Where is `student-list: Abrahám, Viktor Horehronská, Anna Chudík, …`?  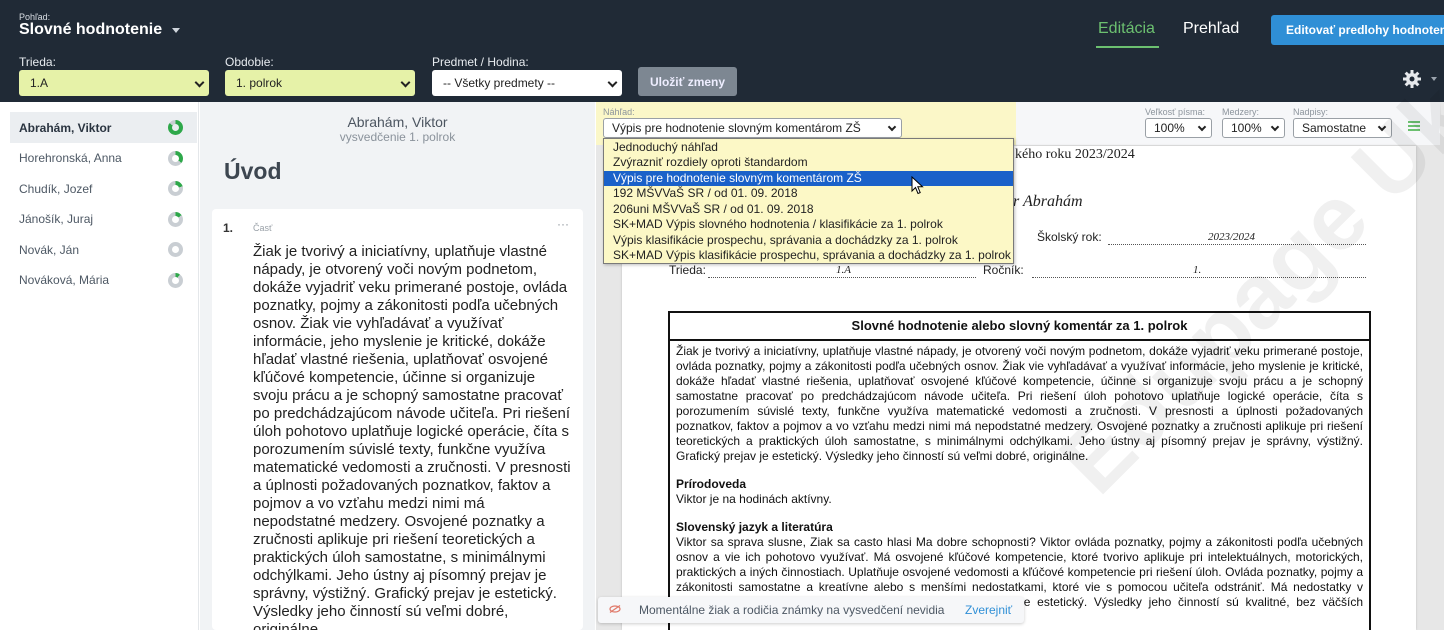 student-list: Abrahám, Viktor Horehronská, Anna Chudík, … is located at coordinates (99, 366).